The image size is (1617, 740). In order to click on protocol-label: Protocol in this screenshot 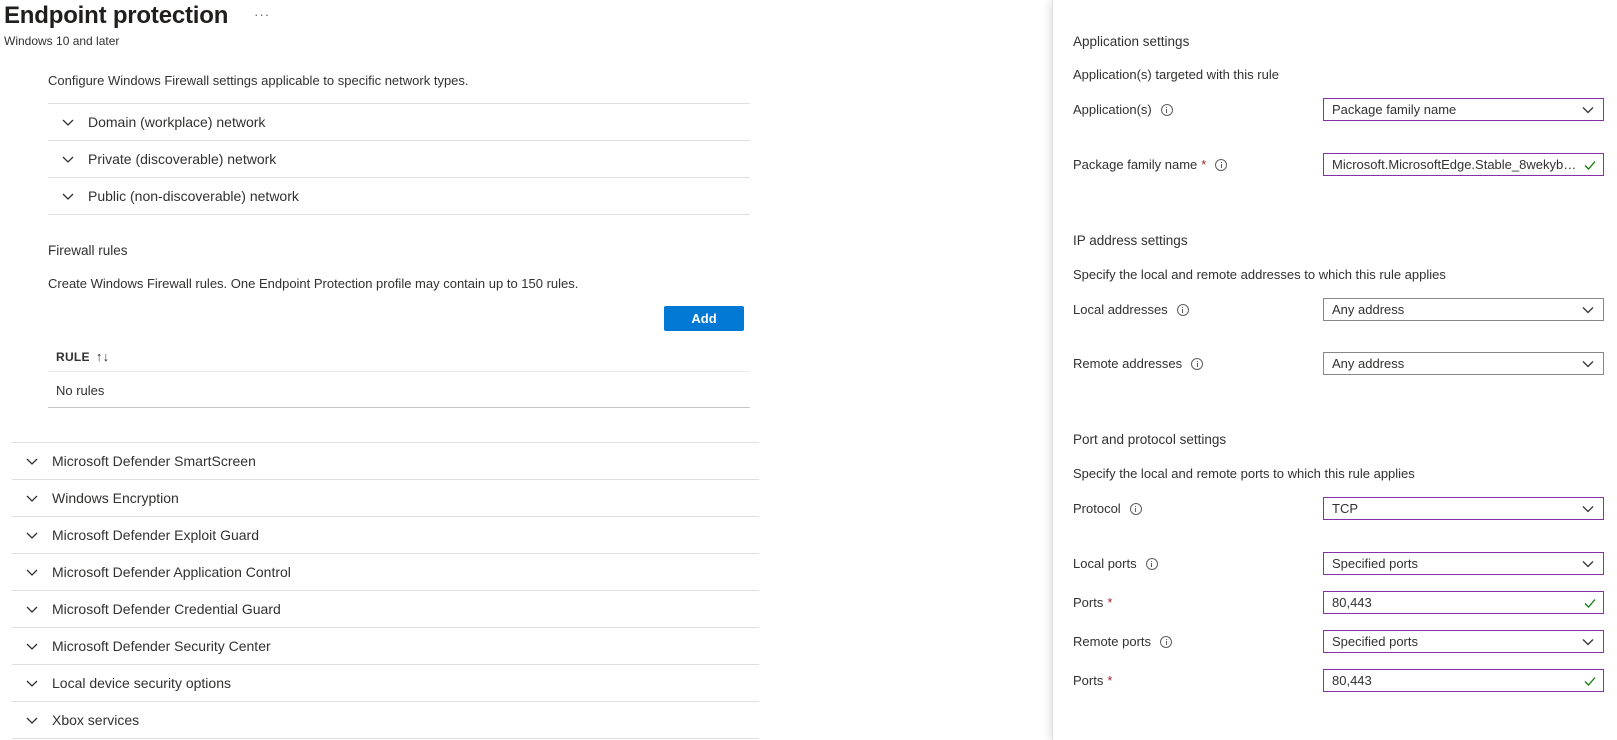, I will do `click(1107, 508)`.